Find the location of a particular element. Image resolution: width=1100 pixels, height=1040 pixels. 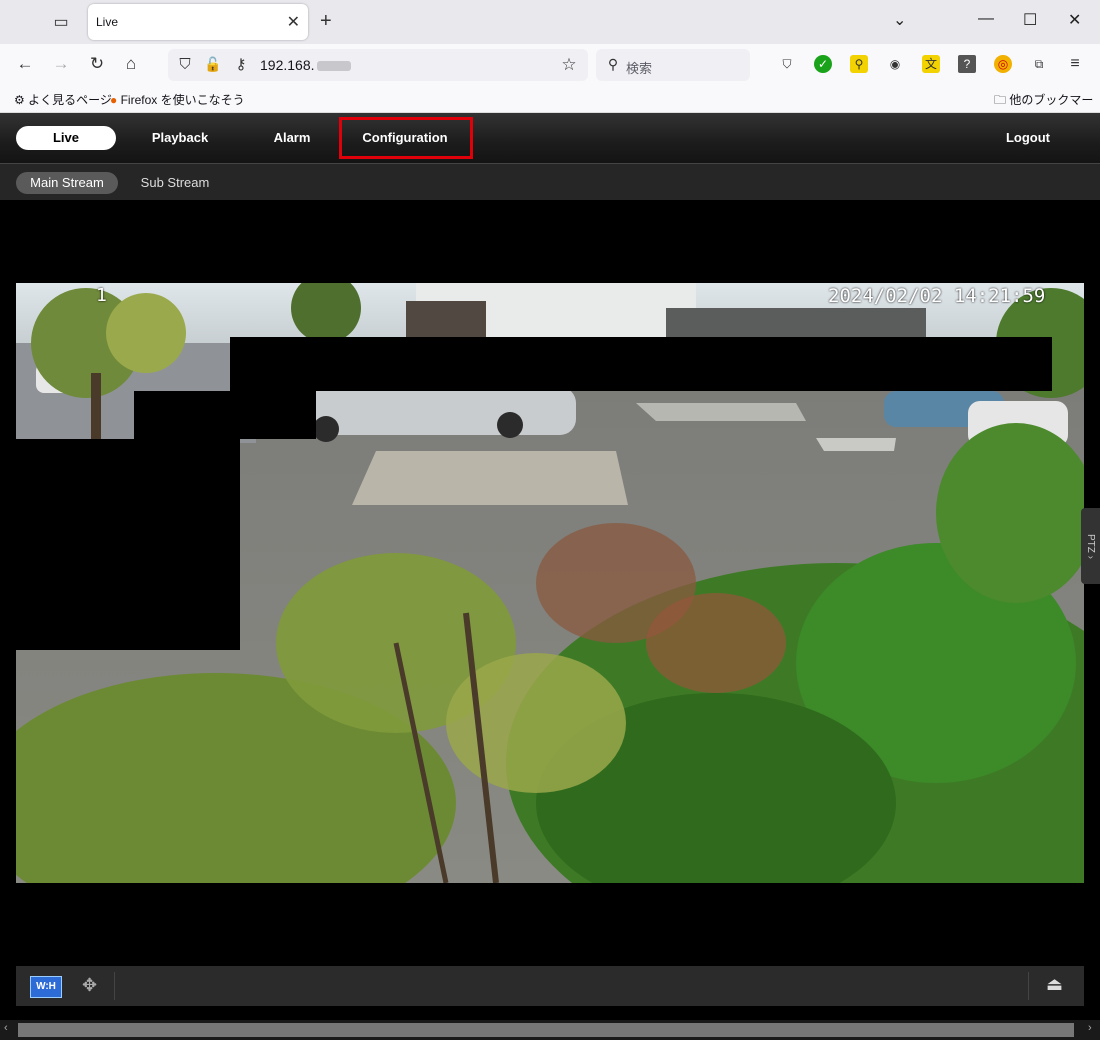

help-extension-icon: ? is located at coordinates (967, 64).